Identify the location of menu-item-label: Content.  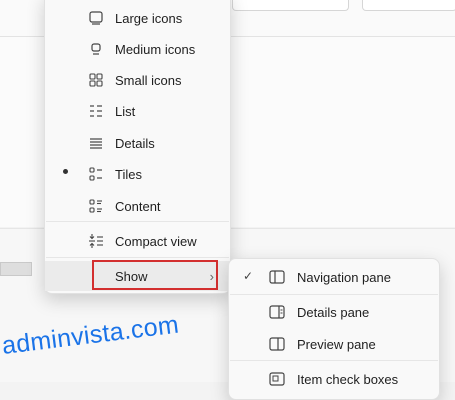
(138, 206).